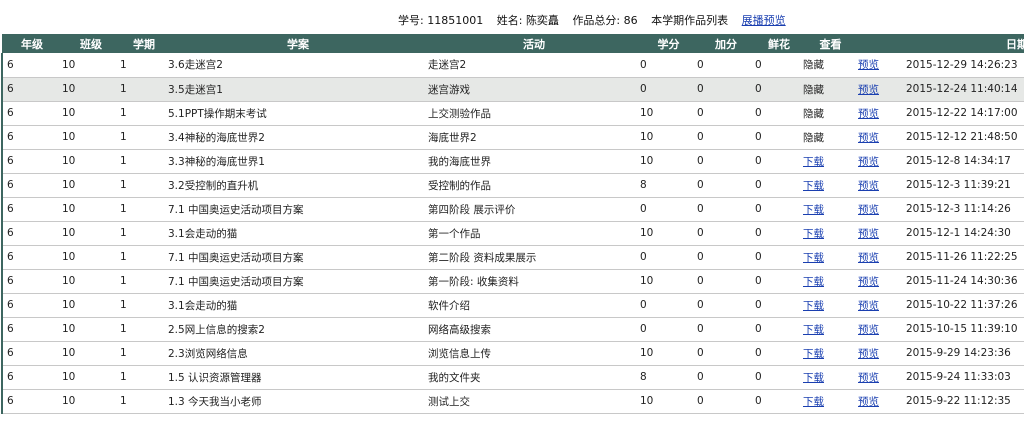  I want to click on cell-date: 2015-10-15 11:39:10, so click(962, 329).